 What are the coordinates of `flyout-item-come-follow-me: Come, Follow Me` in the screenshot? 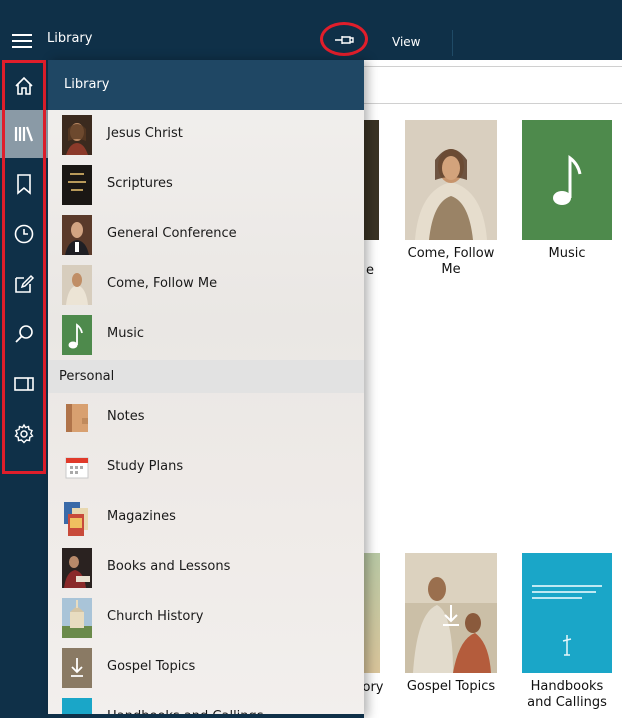 It's located at (206, 285).